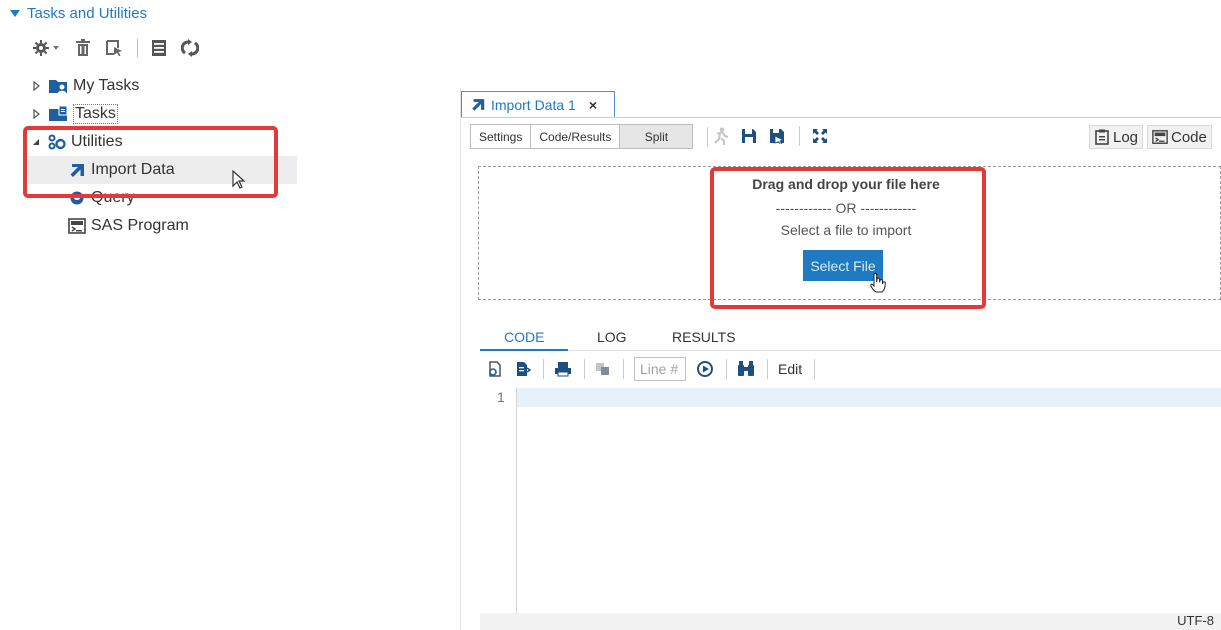 This screenshot has width=1221, height=630. I want to click on save-as-icon, so click(778, 136).